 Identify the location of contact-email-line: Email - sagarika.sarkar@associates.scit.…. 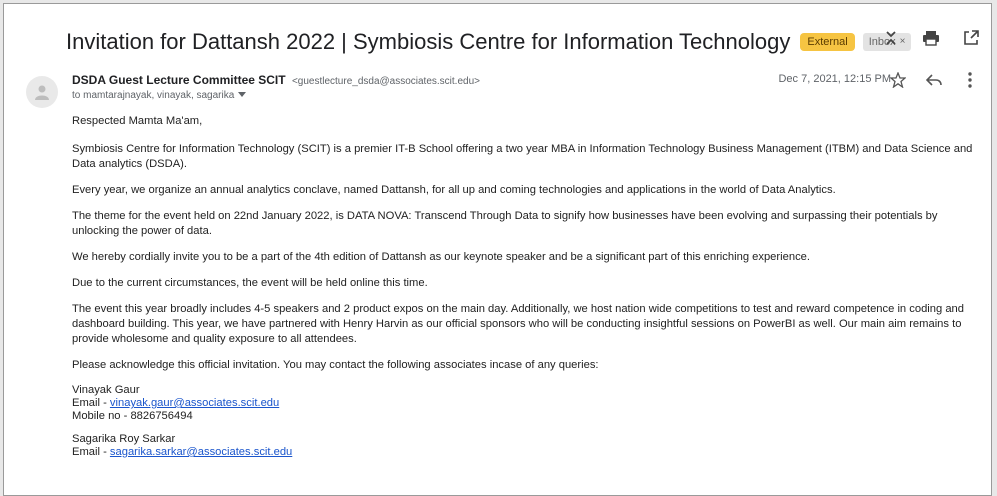
(528, 452).